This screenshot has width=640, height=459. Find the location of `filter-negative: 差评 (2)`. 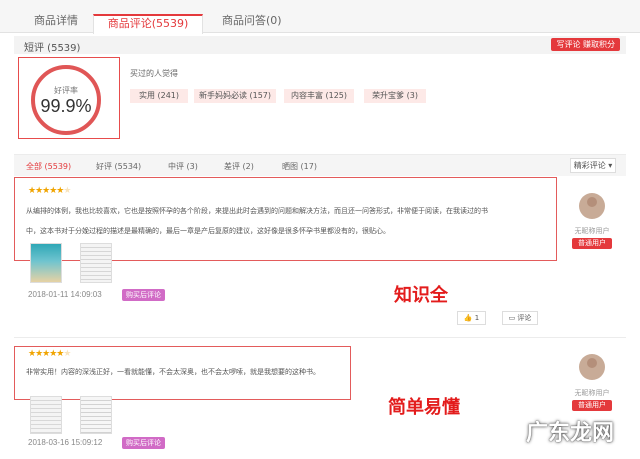

filter-negative: 差评 (2) is located at coordinates (239, 166).